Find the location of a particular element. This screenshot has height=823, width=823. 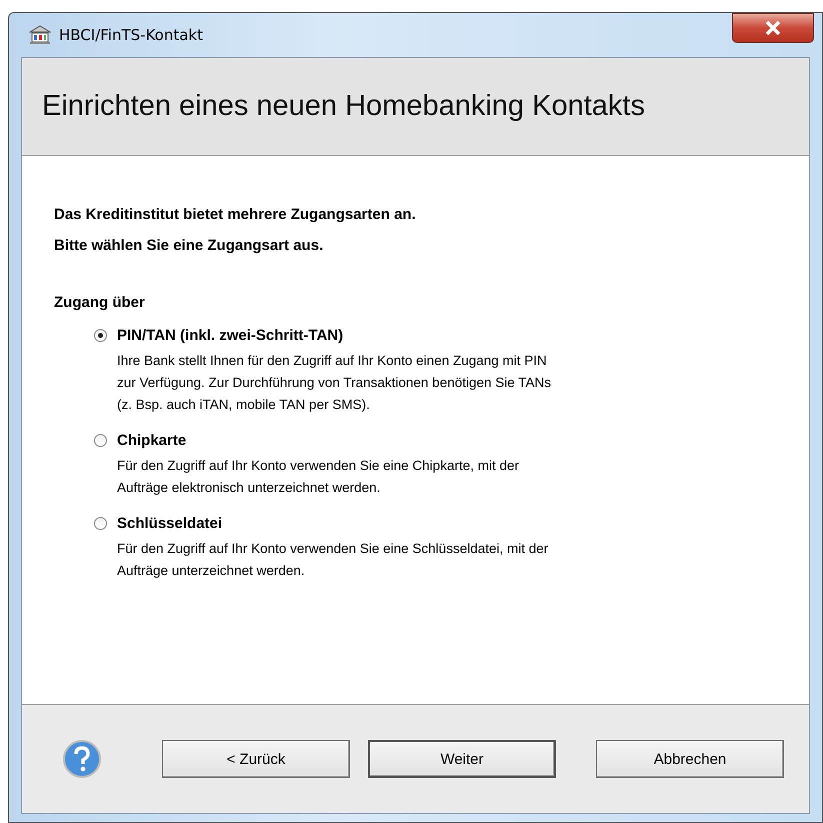

option-description: Ihre Bank stellt Ihnen für den Zugriff auf Ihr Konto einen Zugang mit PIN zur Verfügung. Zur Durchführung von Transaktionen benötigen Sie TANs (z. Bsp. auch iTAN, mobile TAN per SMS). is located at coordinates (334, 383).